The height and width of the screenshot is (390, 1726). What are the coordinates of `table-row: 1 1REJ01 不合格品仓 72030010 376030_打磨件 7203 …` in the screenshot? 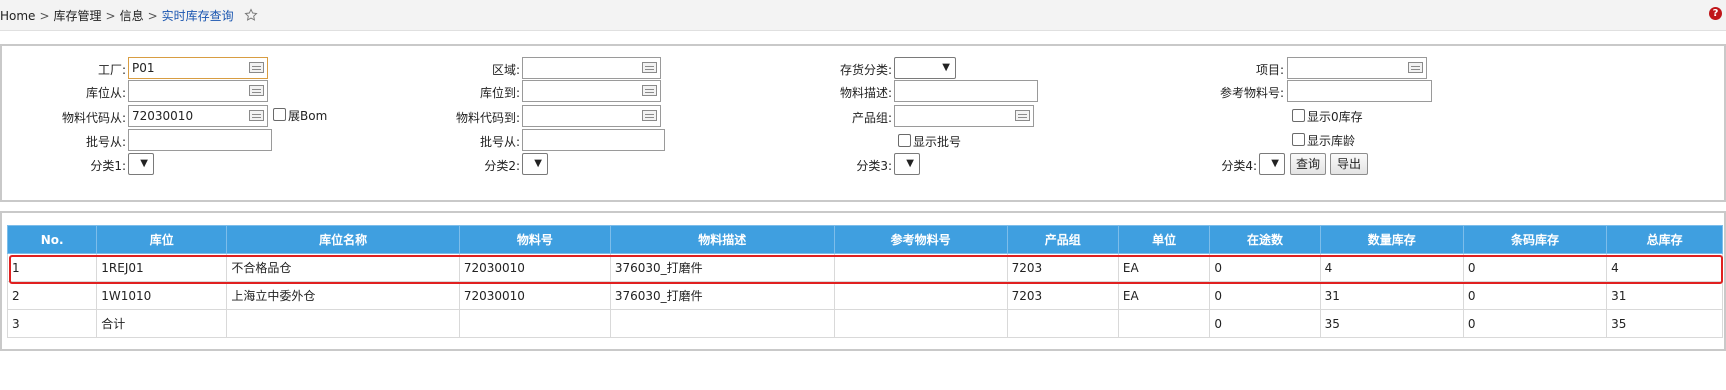 It's located at (864, 267).